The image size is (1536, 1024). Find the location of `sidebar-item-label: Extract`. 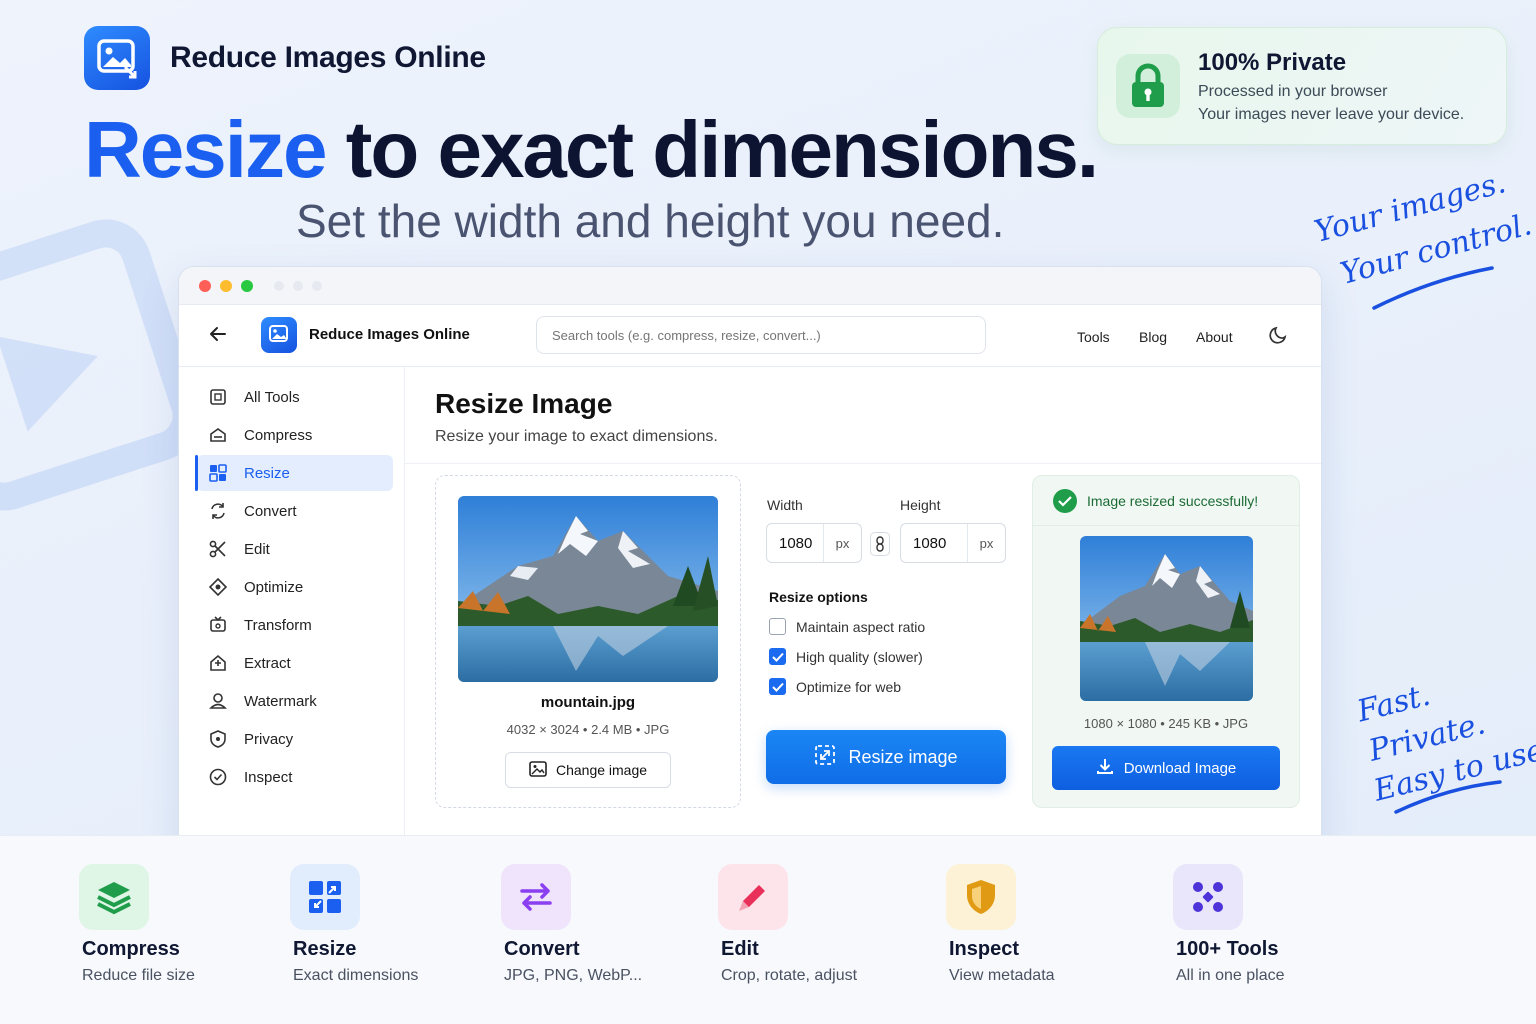

sidebar-item-label: Extract is located at coordinates (267, 663).